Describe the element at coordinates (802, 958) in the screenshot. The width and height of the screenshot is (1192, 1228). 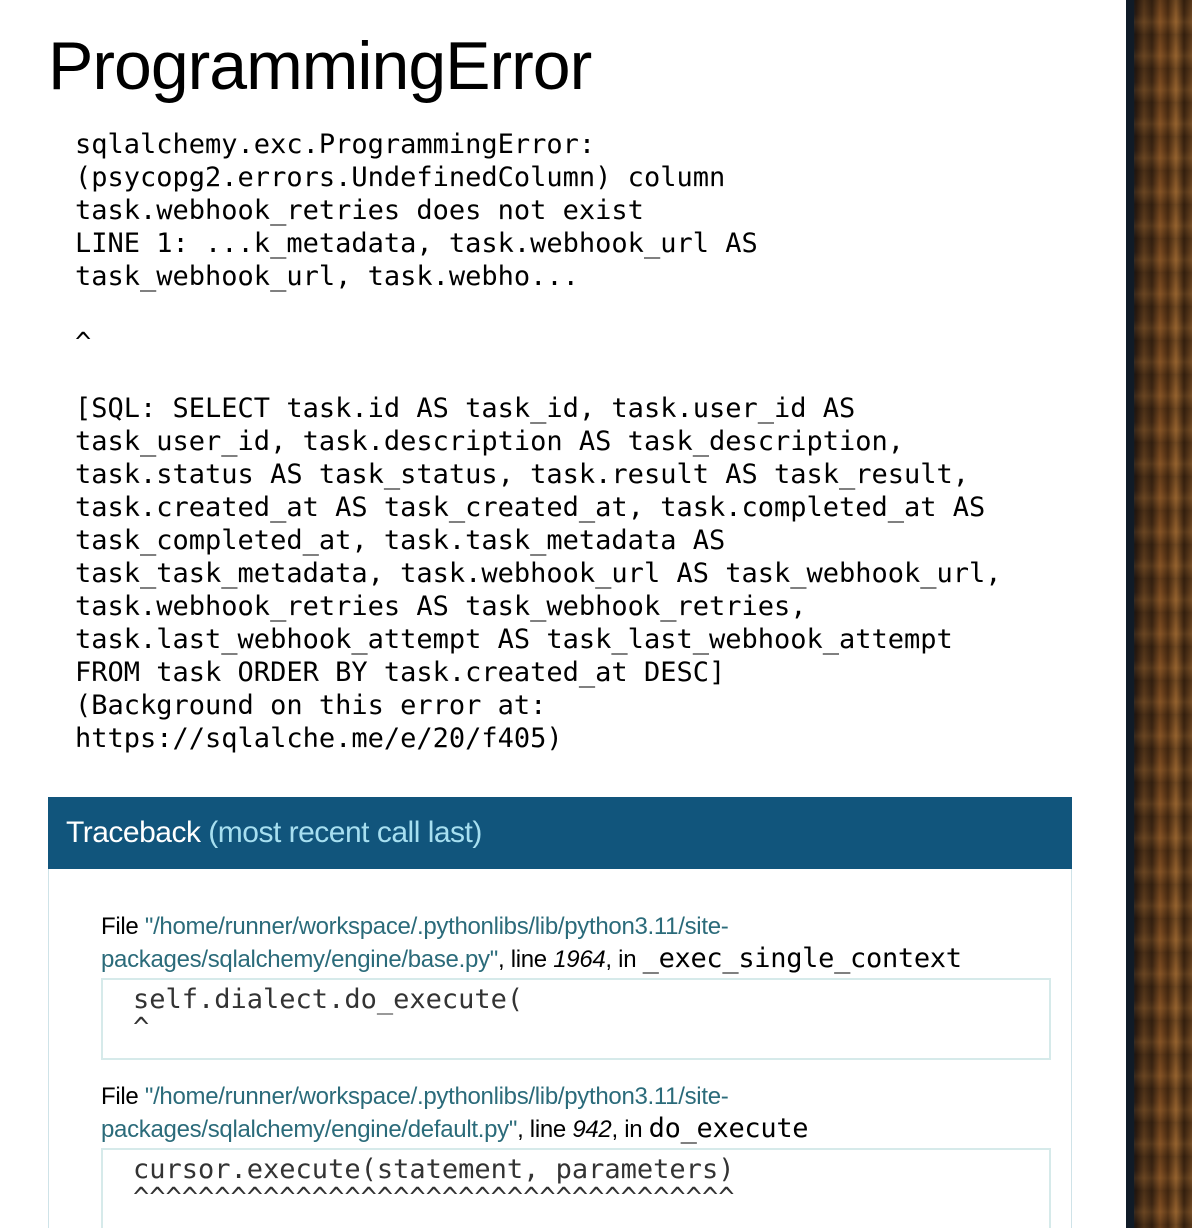
I see `frame-function: _exec_single_context` at that location.